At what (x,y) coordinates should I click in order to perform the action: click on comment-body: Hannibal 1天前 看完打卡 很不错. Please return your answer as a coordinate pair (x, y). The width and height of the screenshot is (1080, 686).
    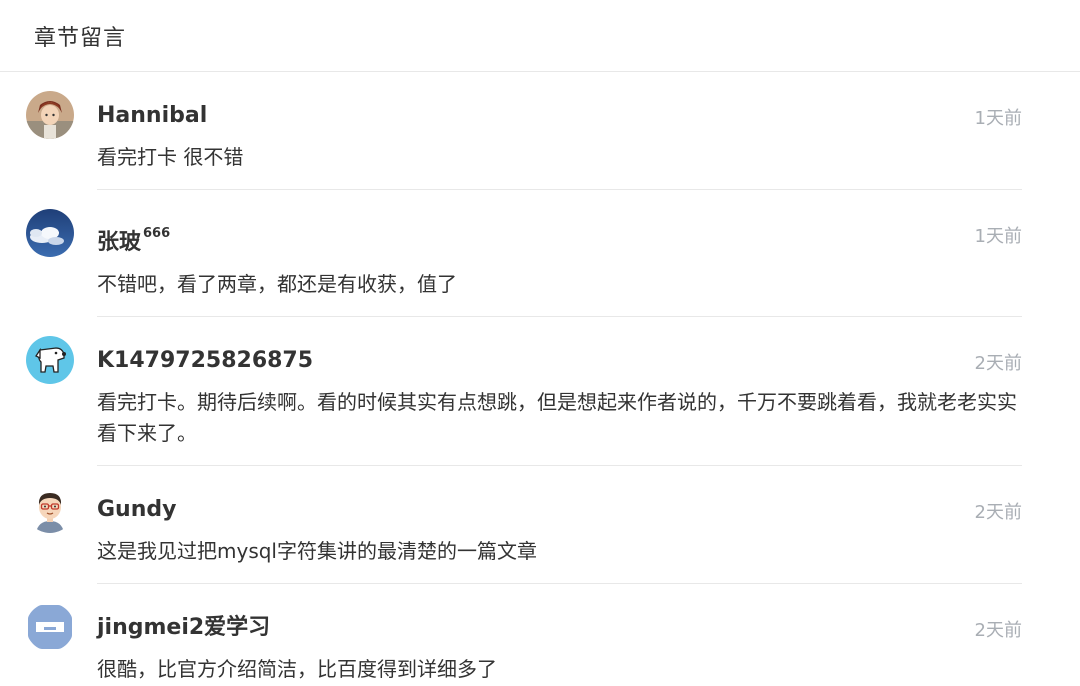
    Looking at the image, I should click on (559, 131).